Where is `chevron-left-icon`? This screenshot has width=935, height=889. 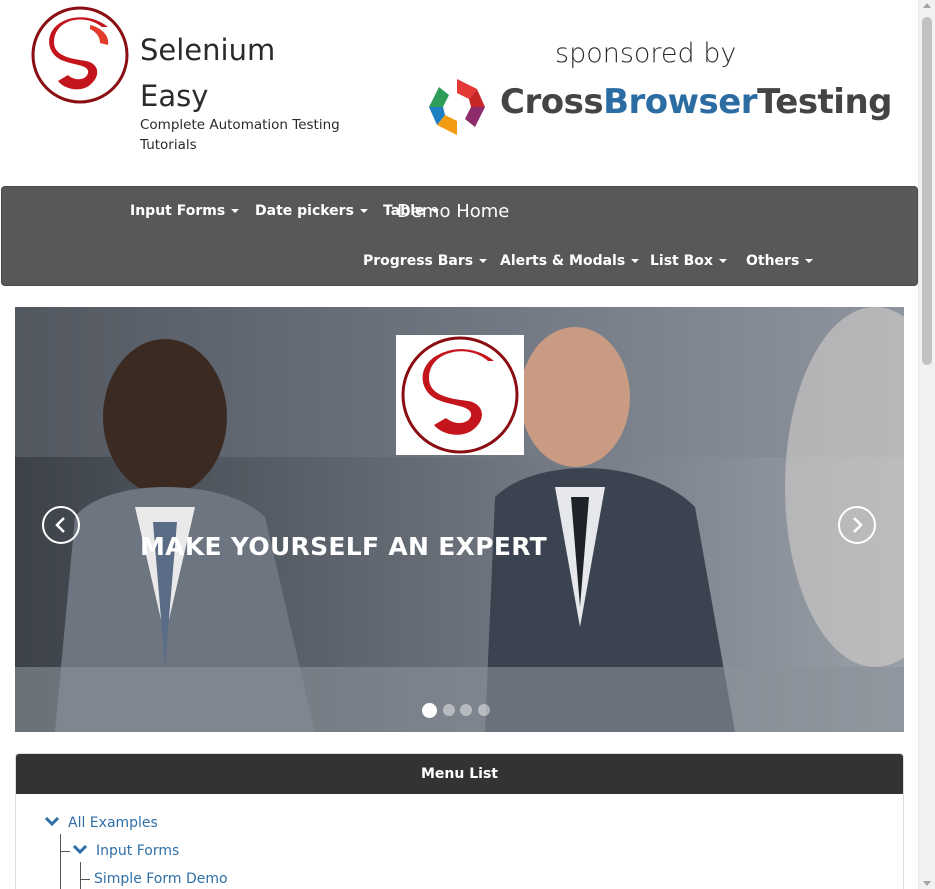
chevron-left-icon is located at coordinates (60, 525).